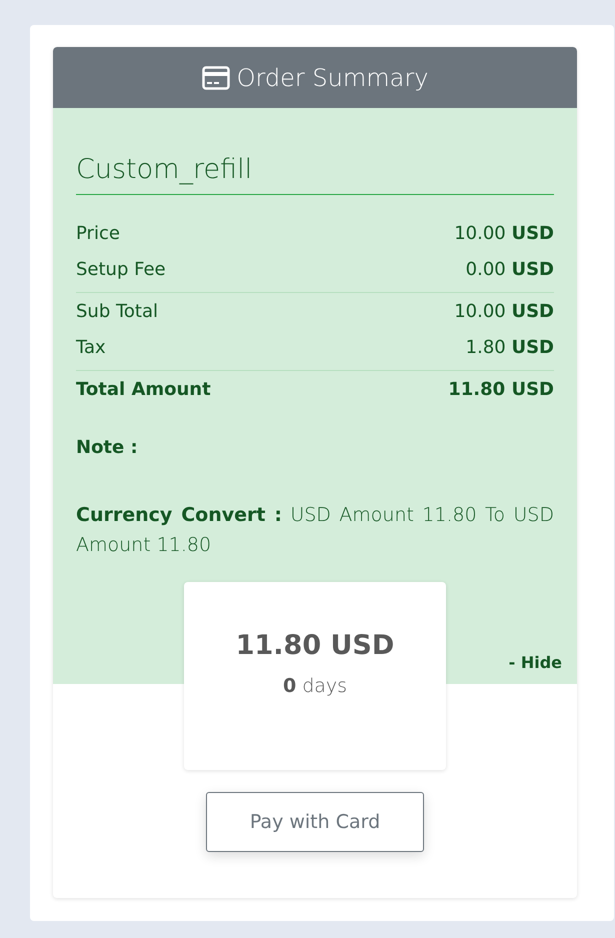 This screenshot has width=615, height=938. What do you see at coordinates (510, 347) in the screenshot?
I see `line-amount: 1.80 USD` at bounding box center [510, 347].